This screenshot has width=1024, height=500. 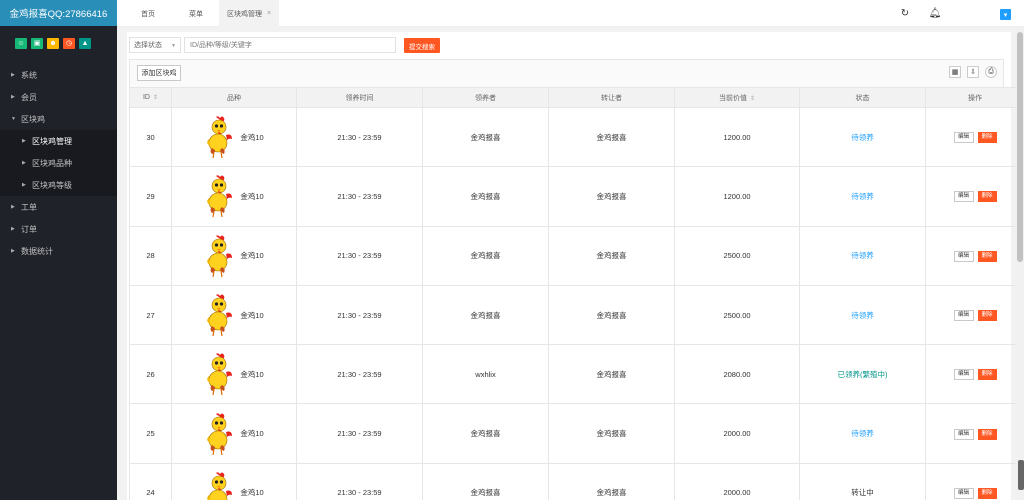 What do you see at coordinates (905, 13) in the screenshot?
I see `refresh-icon: ↻` at bounding box center [905, 13].